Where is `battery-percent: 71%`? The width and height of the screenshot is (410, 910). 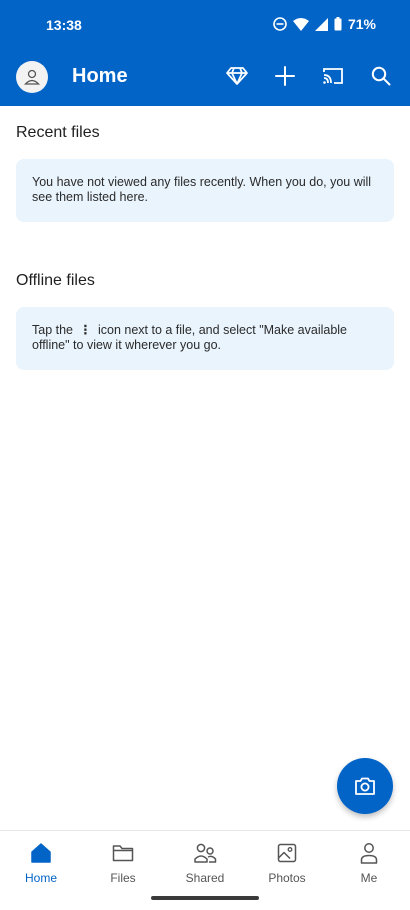
battery-percent: 71% is located at coordinates (361, 24).